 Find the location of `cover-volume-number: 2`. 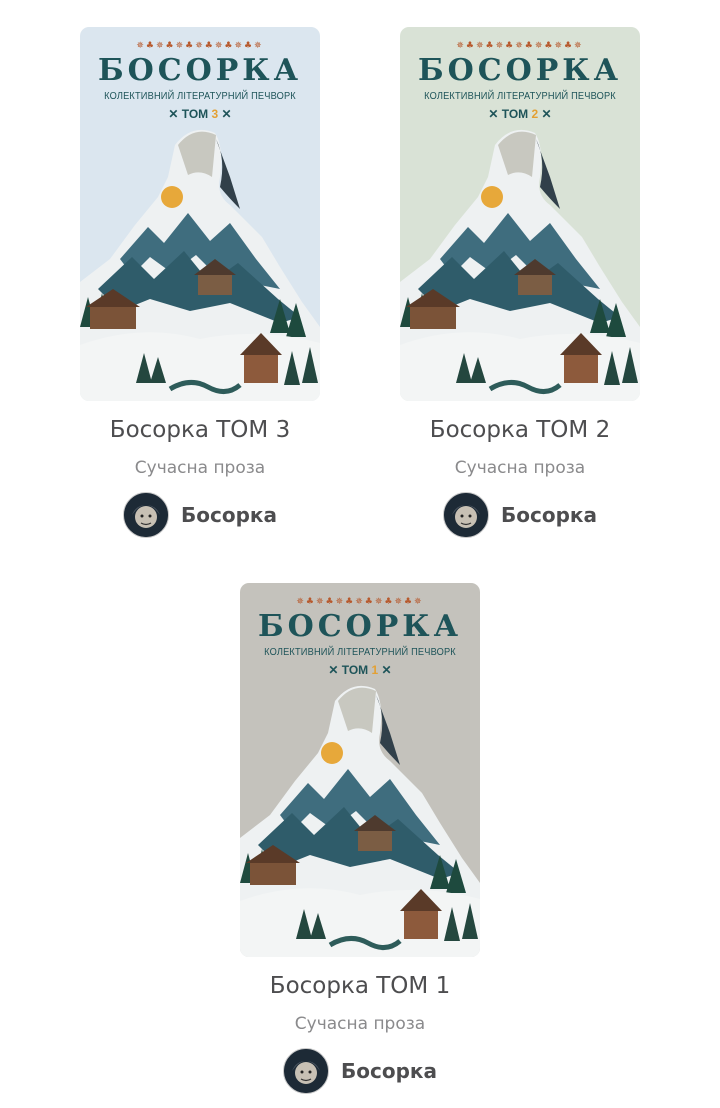

cover-volume-number: 2 is located at coordinates (535, 114).